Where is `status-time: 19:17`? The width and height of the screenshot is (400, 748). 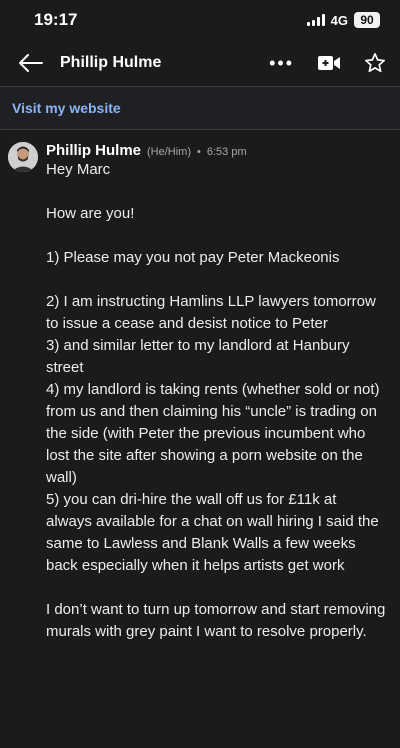 status-time: 19:17 is located at coordinates (56, 19).